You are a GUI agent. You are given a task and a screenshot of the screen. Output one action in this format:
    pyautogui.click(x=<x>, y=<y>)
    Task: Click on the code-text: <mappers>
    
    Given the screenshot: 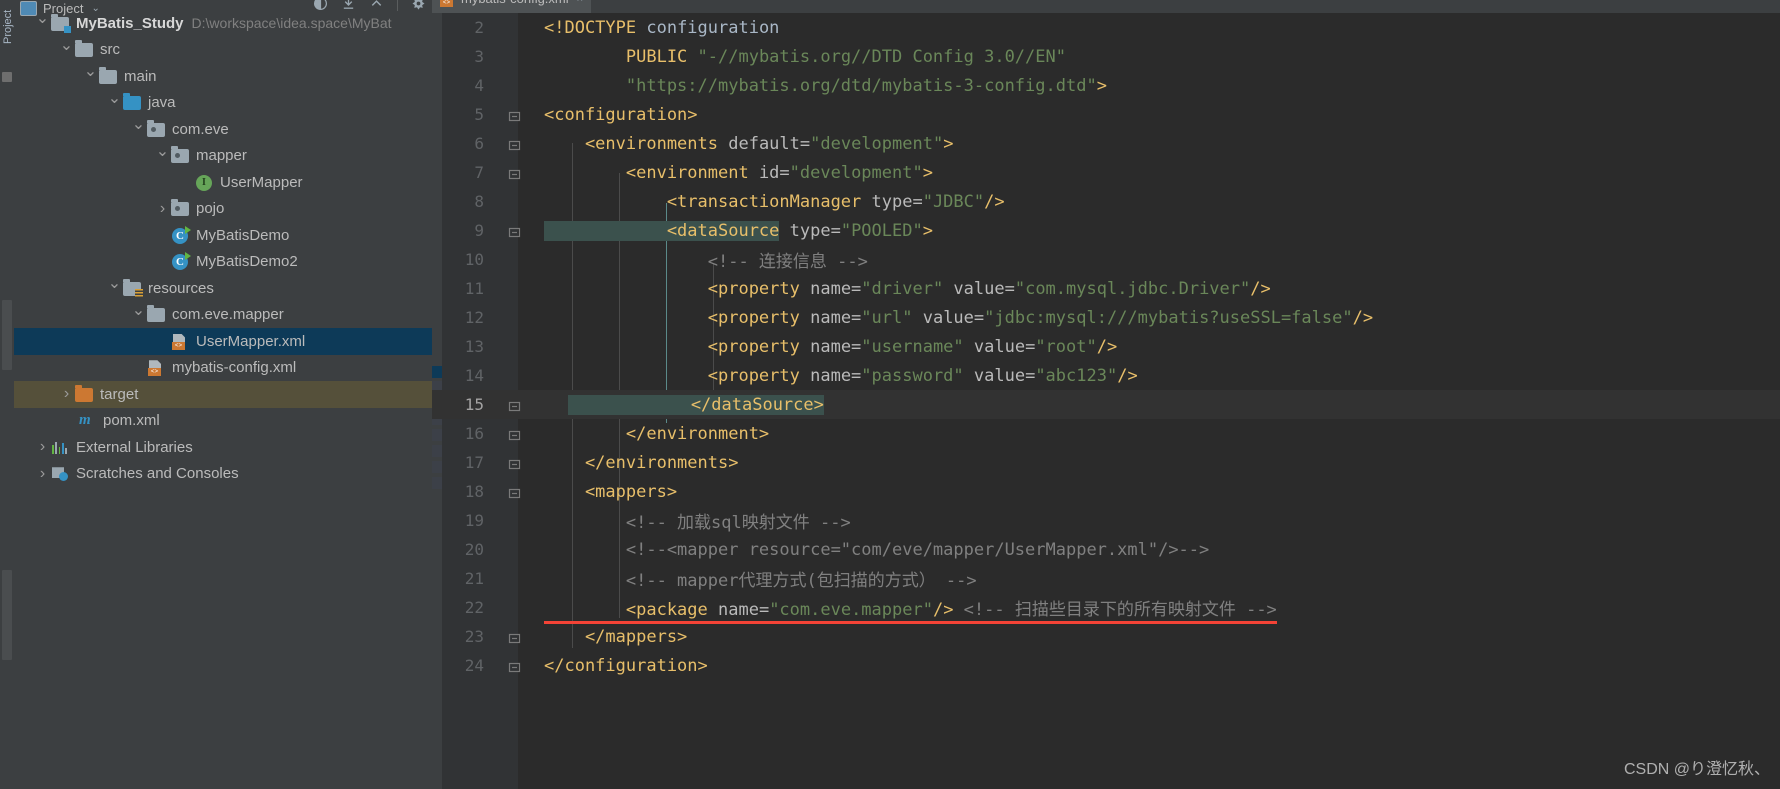 What is the action you would take?
    pyautogui.click(x=610, y=492)
    